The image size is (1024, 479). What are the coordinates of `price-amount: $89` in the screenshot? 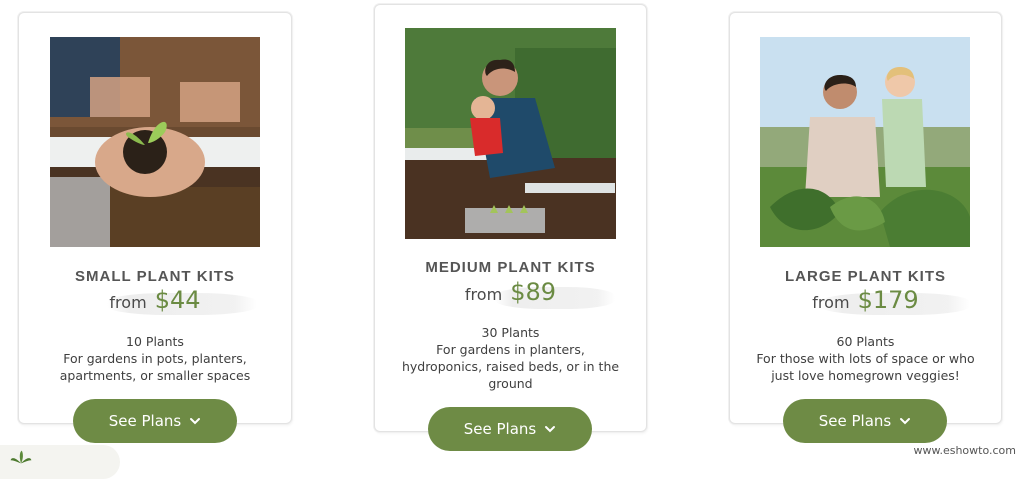 It's located at (533, 292).